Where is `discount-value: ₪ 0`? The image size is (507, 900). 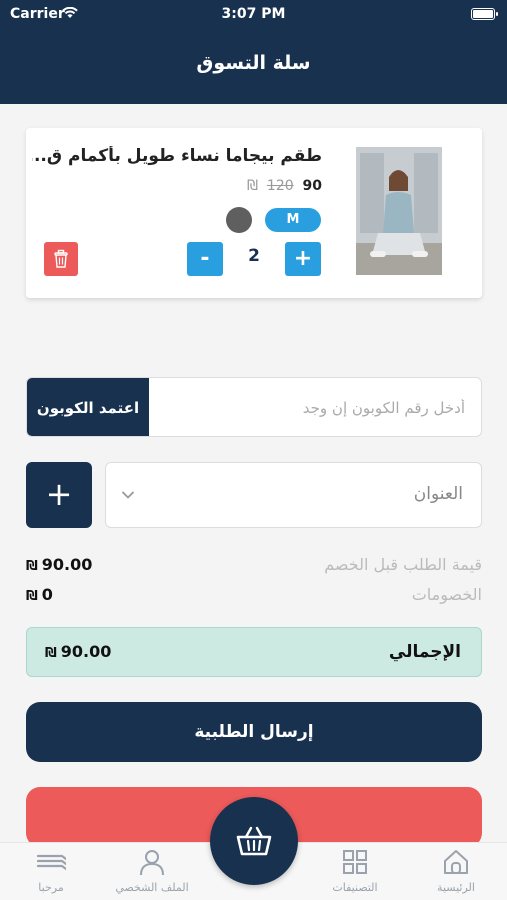
discount-value: ₪ 0 is located at coordinates (39, 594).